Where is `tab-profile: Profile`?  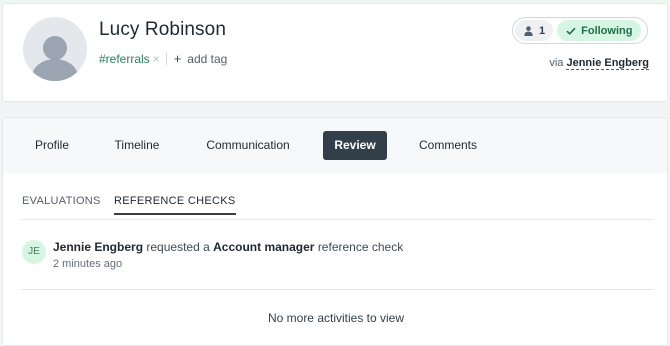 tab-profile: Profile is located at coordinates (52, 145).